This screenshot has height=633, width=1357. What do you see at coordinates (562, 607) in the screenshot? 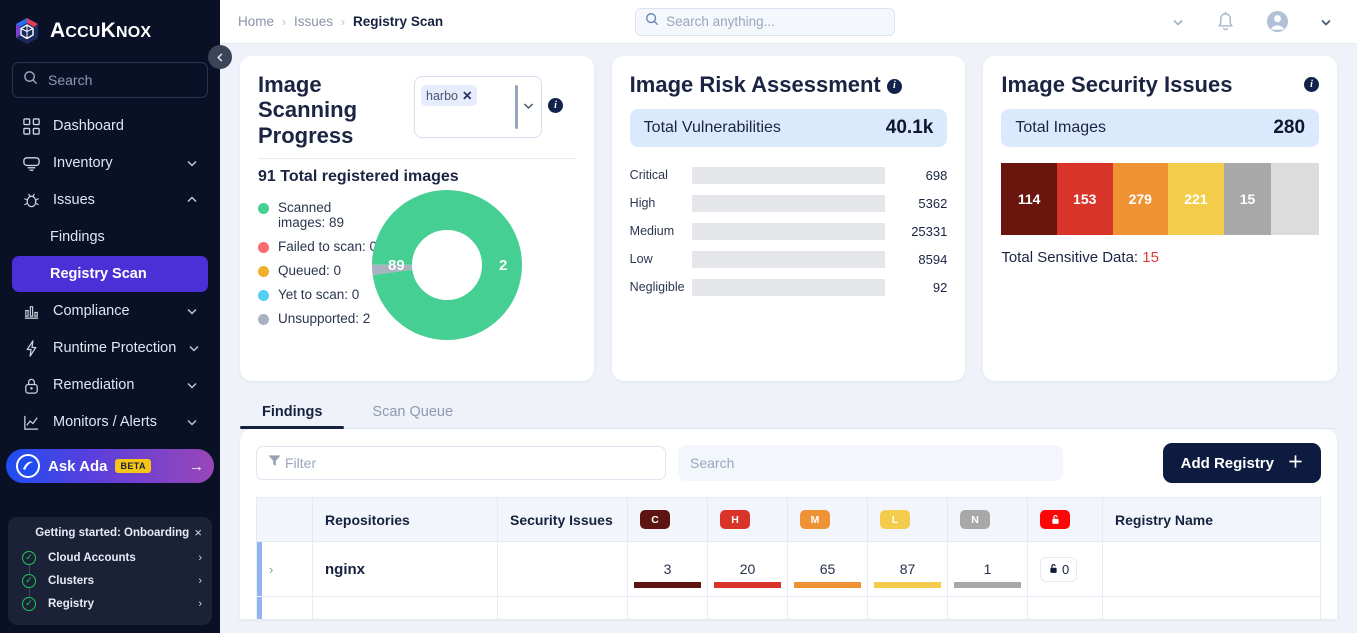
I see `cell-security-issues` at bounding box center [562, 607].